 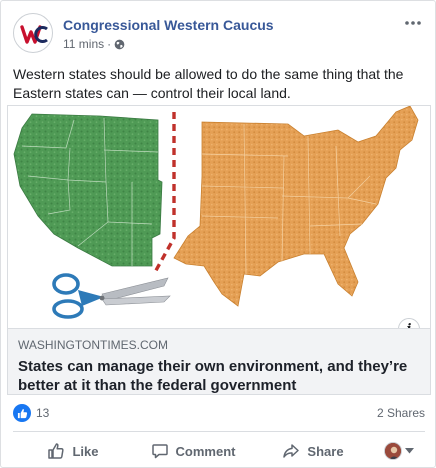 What do you see at coordinates (93, 345) in the screenshot?
I see `link-domain: WASHINGTONTIMES.COM` at bounding box center [93, 345].